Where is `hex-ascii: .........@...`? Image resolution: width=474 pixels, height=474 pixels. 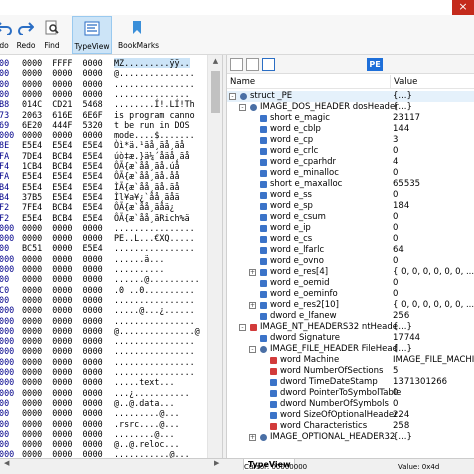
hex-ascii: .........@... is located at coordinates (147, 413).